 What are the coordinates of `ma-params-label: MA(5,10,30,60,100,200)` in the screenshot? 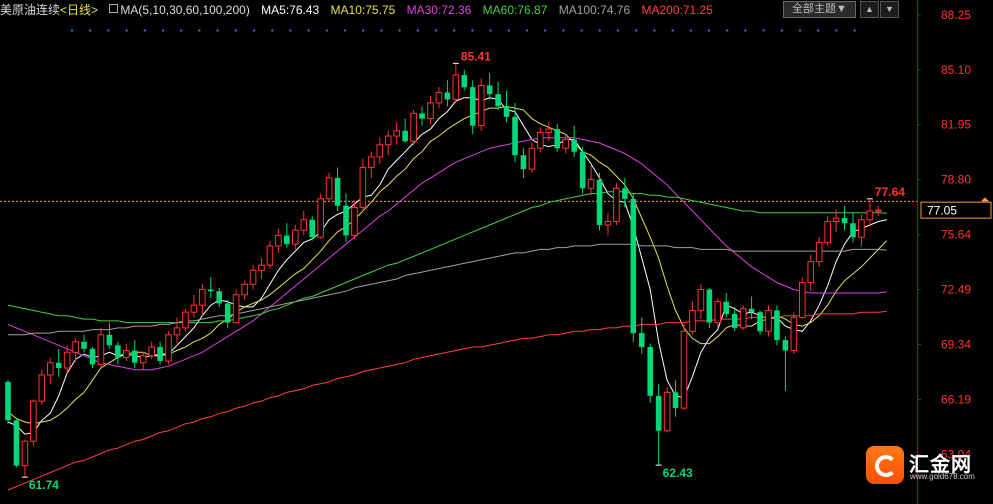 It's located at (179, 10).